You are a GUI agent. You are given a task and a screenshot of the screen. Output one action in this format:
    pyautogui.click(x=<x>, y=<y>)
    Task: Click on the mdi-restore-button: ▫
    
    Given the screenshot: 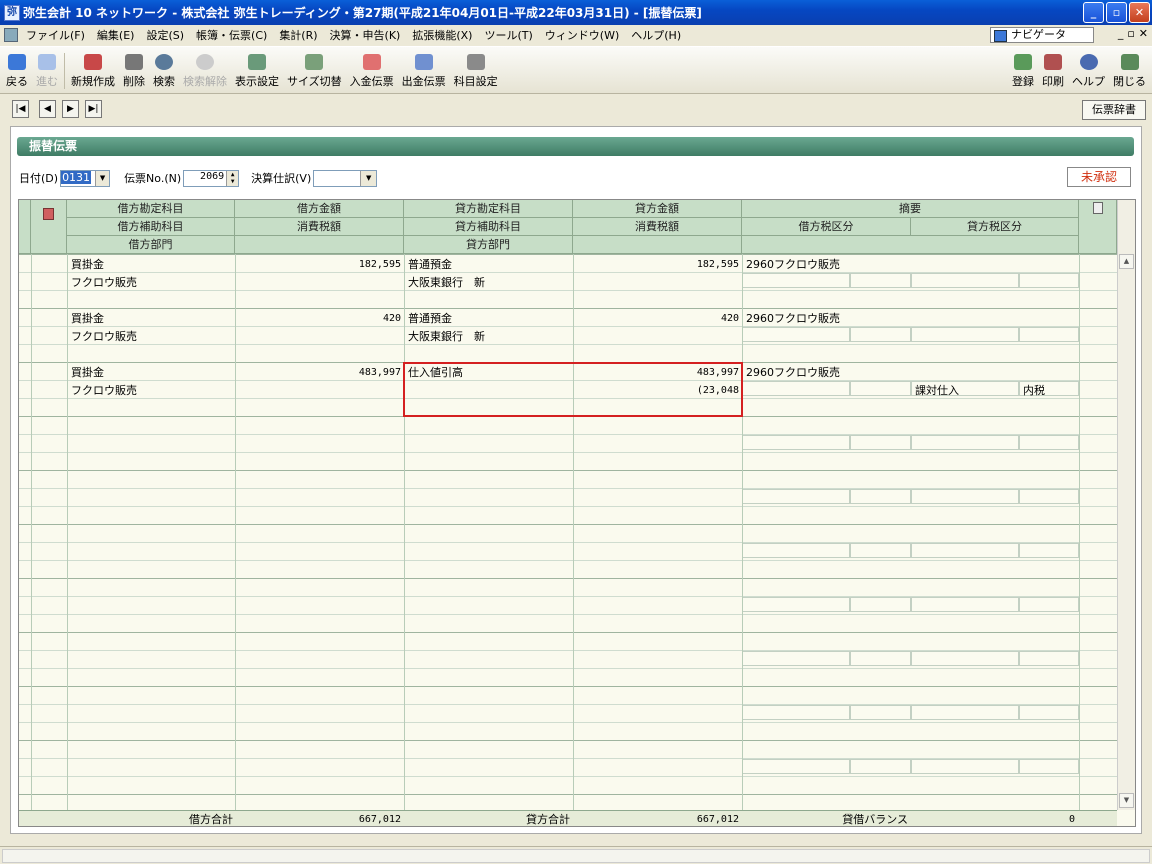 What is the action you would take?
    pyautogui.click(x=1130, y=33)
    